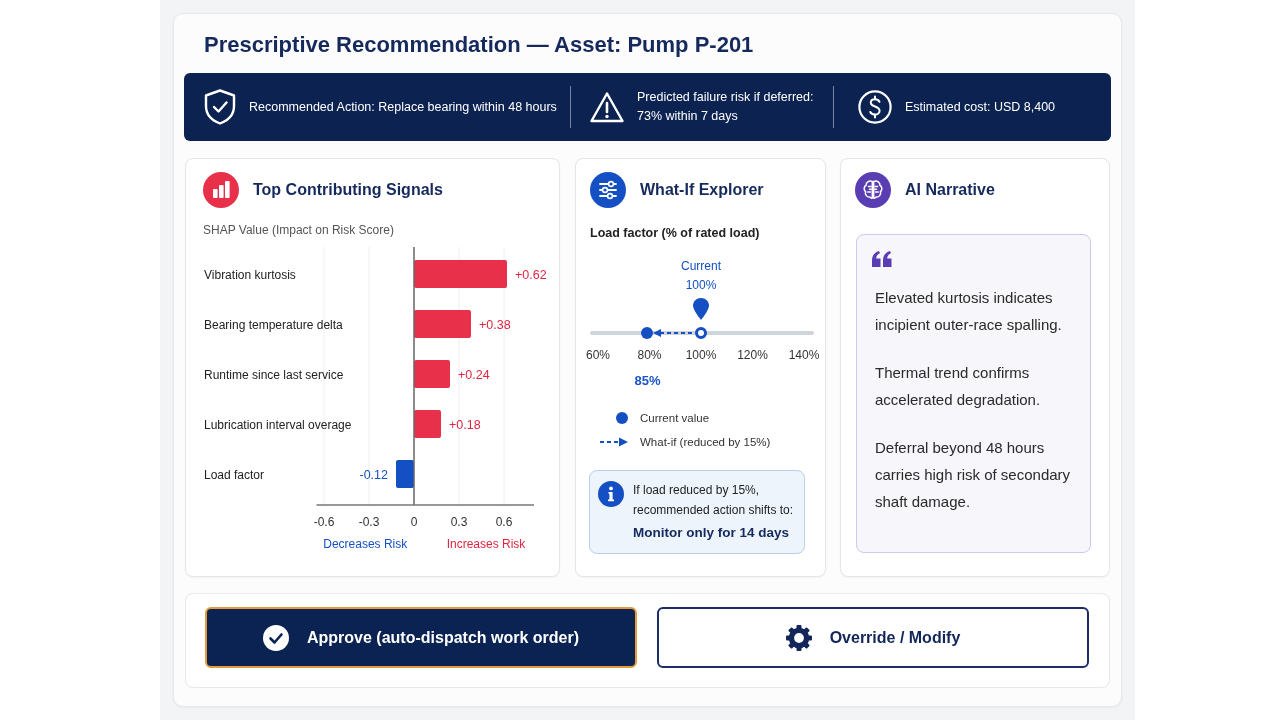  I want to click on narrative-paragraph: Thermal trend confirms accelerated degradation., so click(958, 386).